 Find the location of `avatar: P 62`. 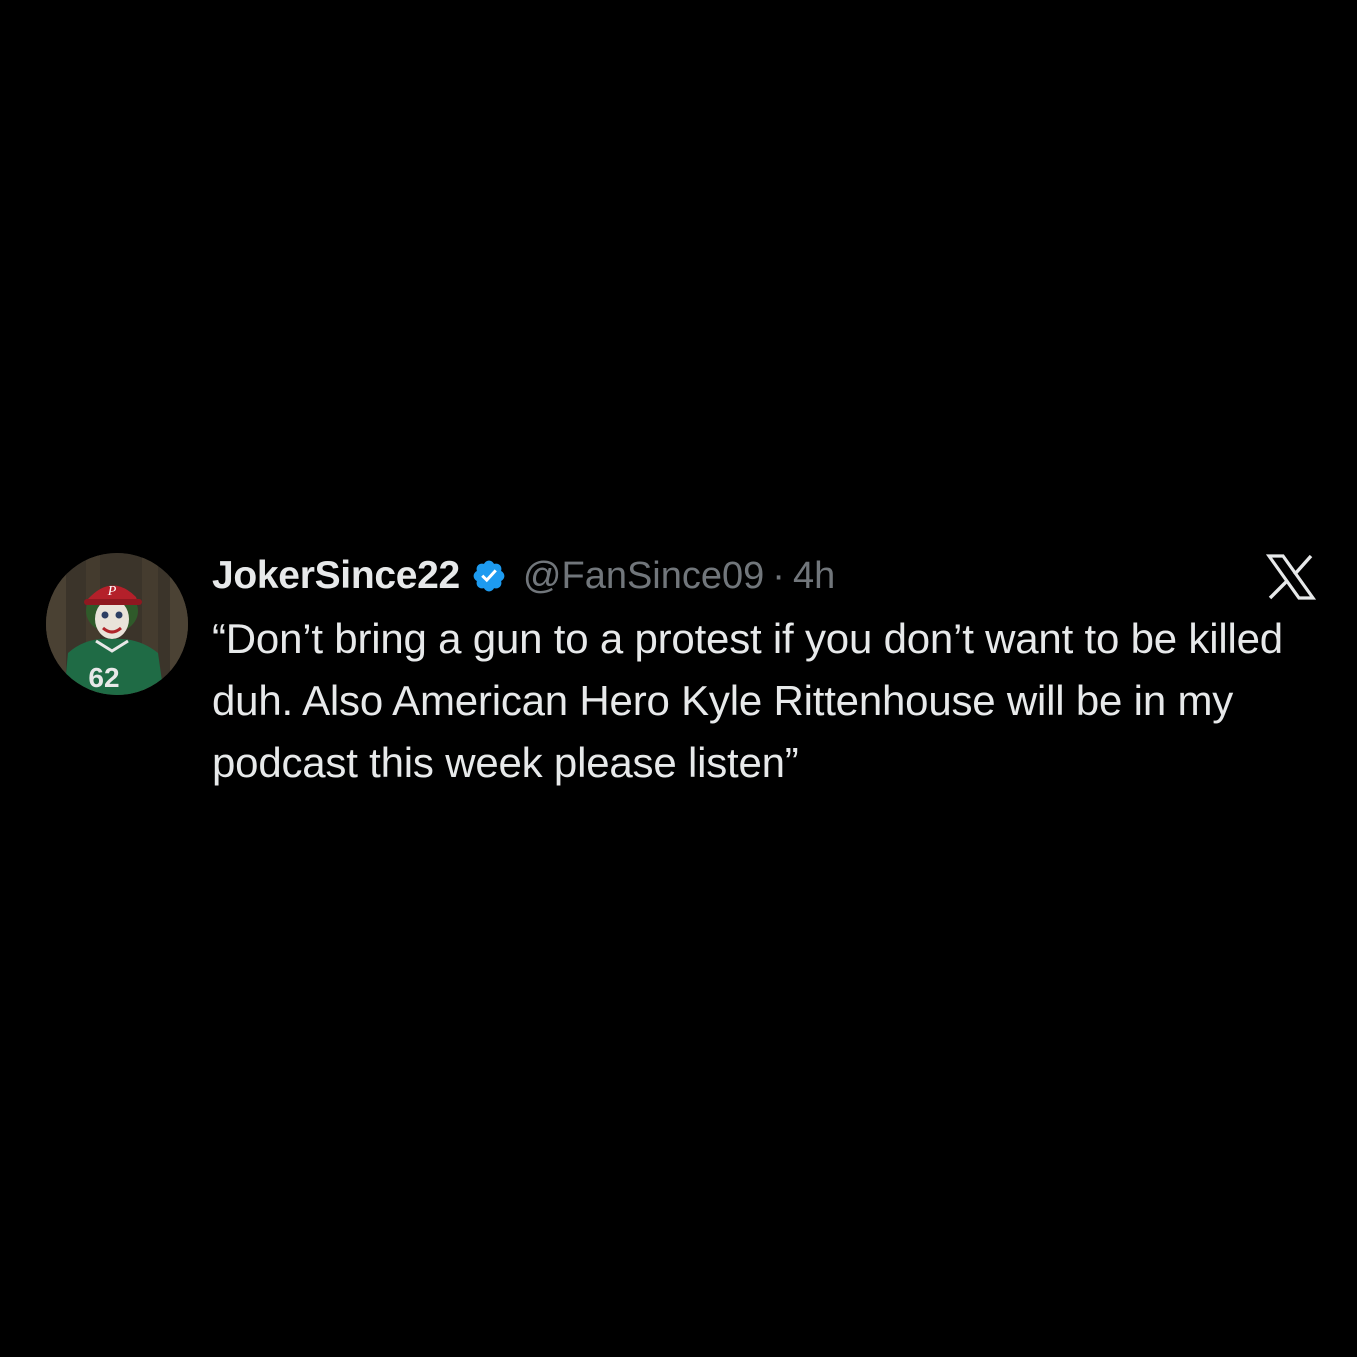

avatar: P 62 is located at coordinates (117, 624).